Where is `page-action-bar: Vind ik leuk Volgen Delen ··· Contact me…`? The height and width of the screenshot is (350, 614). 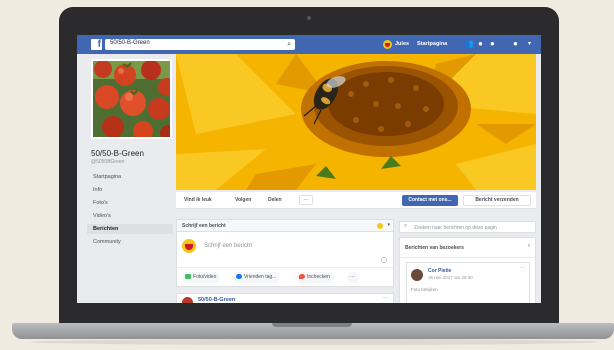
page-action-bar: Vind ik leuk Volgen Delen ··· Contact me… is located at coordinates (356, 200).